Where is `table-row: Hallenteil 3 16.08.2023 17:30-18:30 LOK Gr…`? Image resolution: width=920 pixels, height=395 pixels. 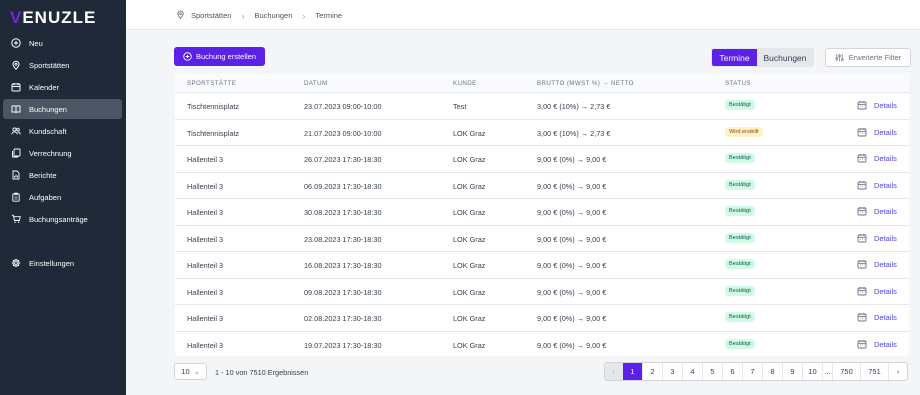 table-row: Hallenteil 3 16.08.2023 17:30-18:30 LOK Gr… is located at coordinates (542, 265).